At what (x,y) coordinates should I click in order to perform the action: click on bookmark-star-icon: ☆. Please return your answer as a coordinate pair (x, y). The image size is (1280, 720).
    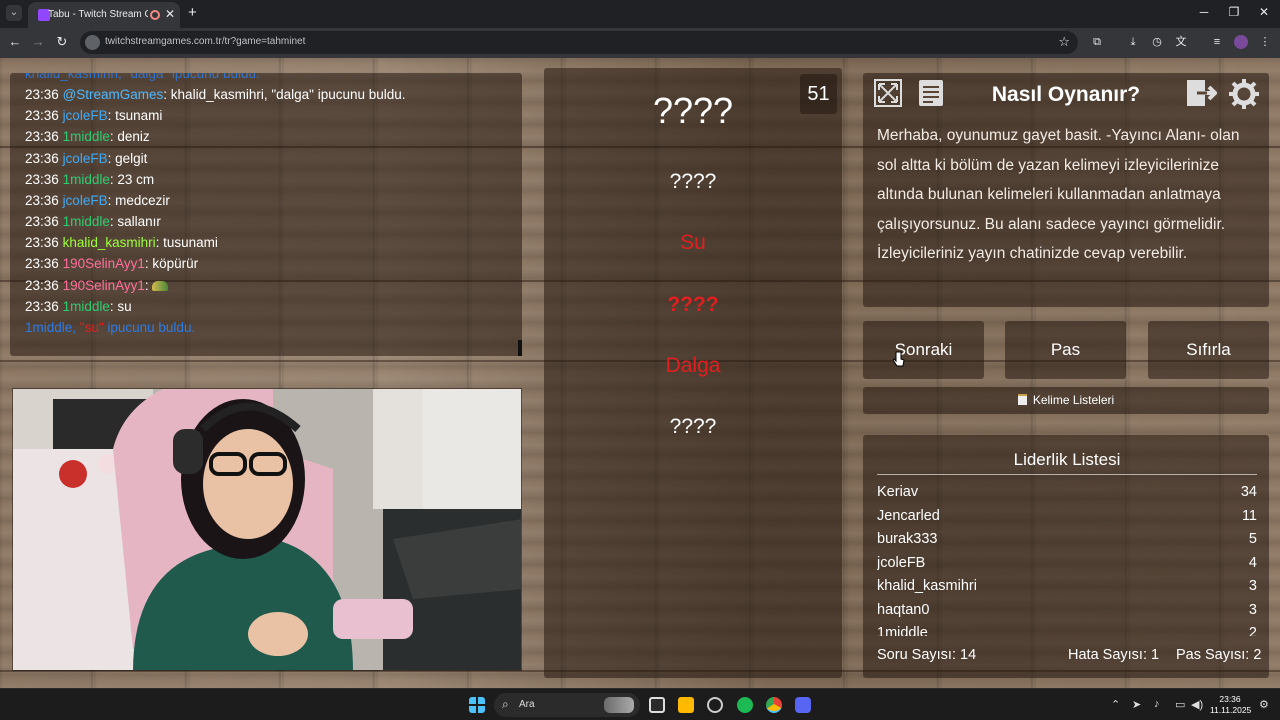
    Looking at the image, I should click on (1064, 42).